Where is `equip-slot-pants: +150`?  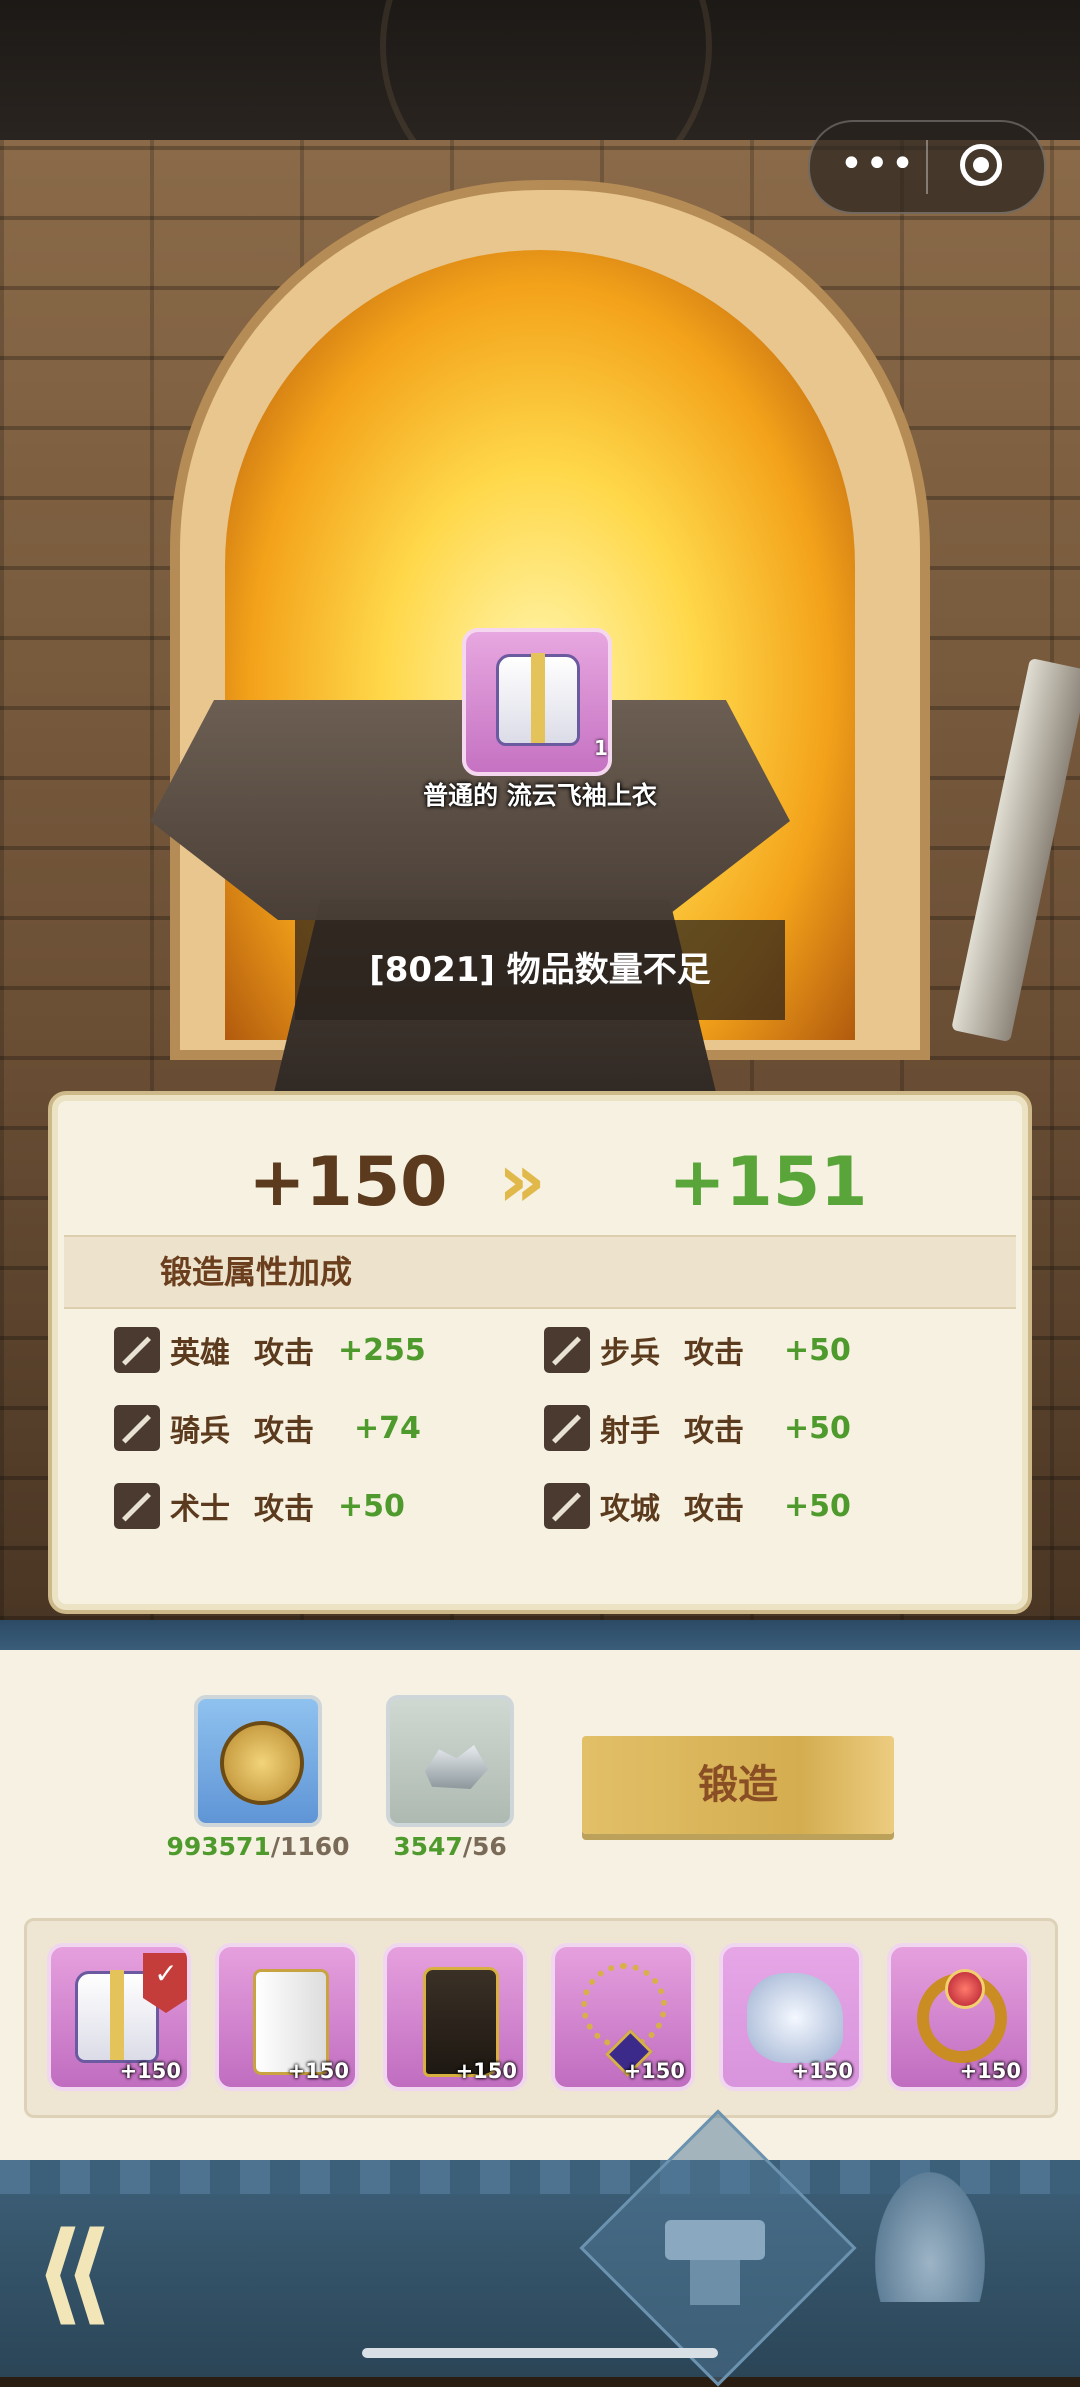
equip-slot-pants: +150 is located at coordinates (287, 2017).